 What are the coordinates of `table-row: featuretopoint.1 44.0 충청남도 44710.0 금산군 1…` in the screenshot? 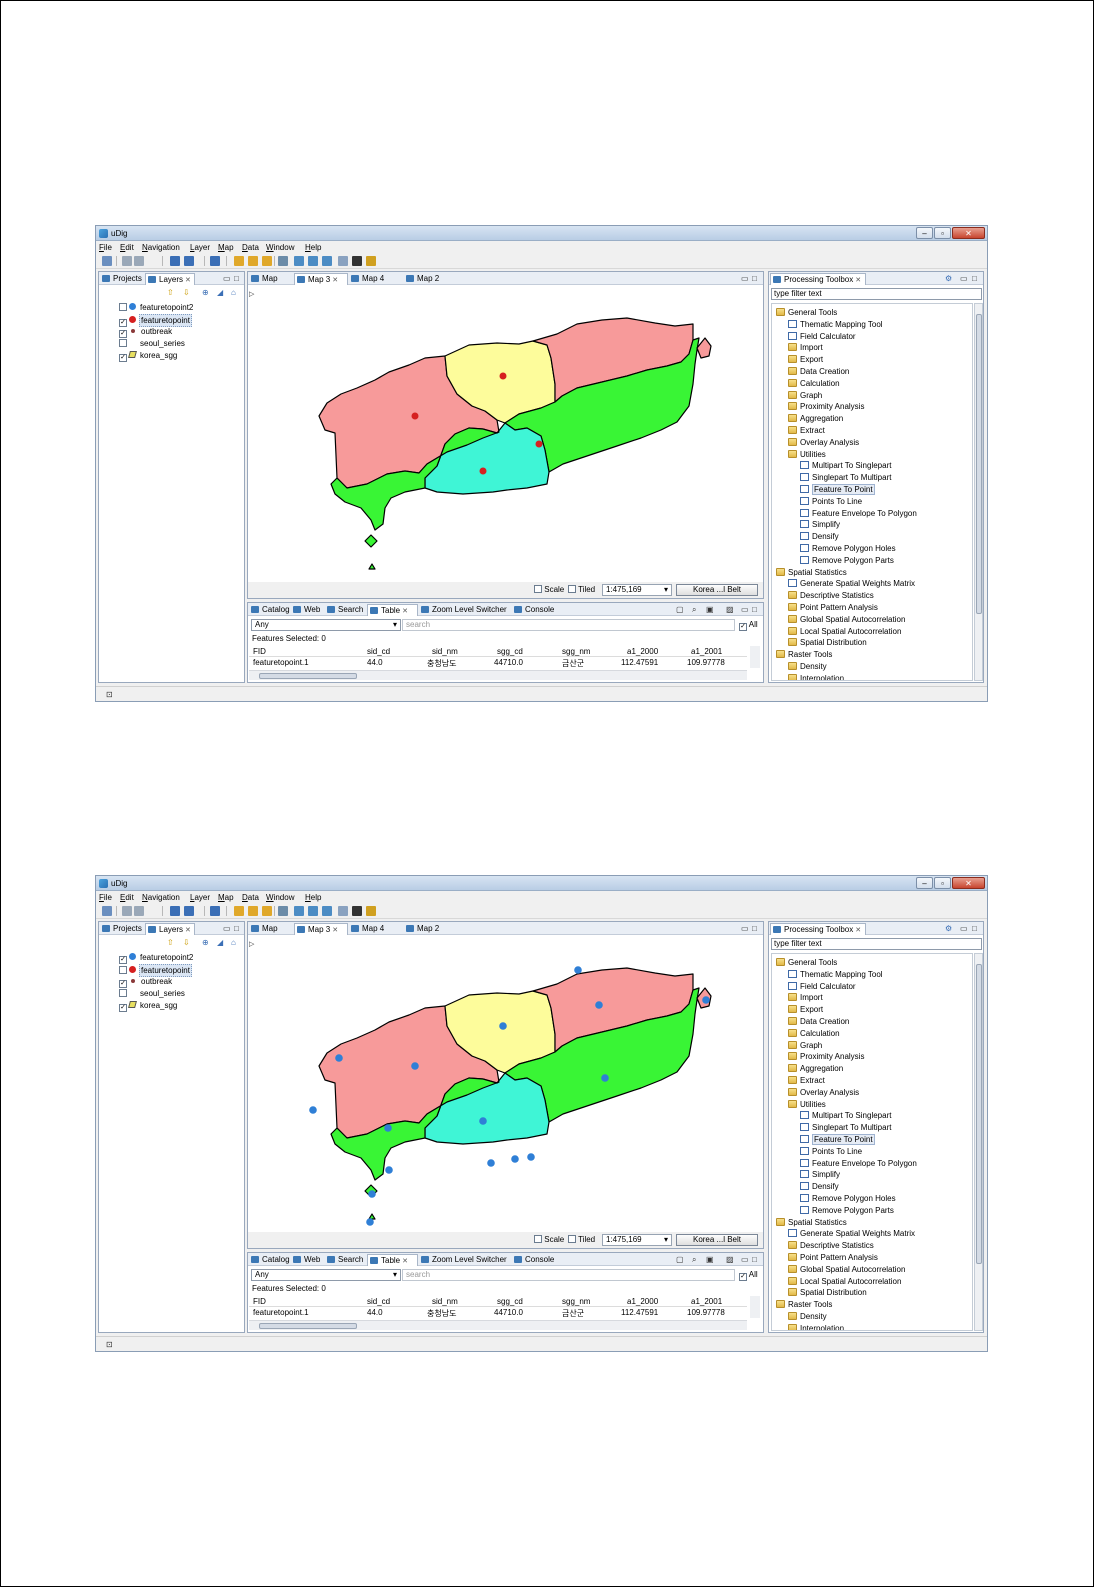 It's located at (498, 662).